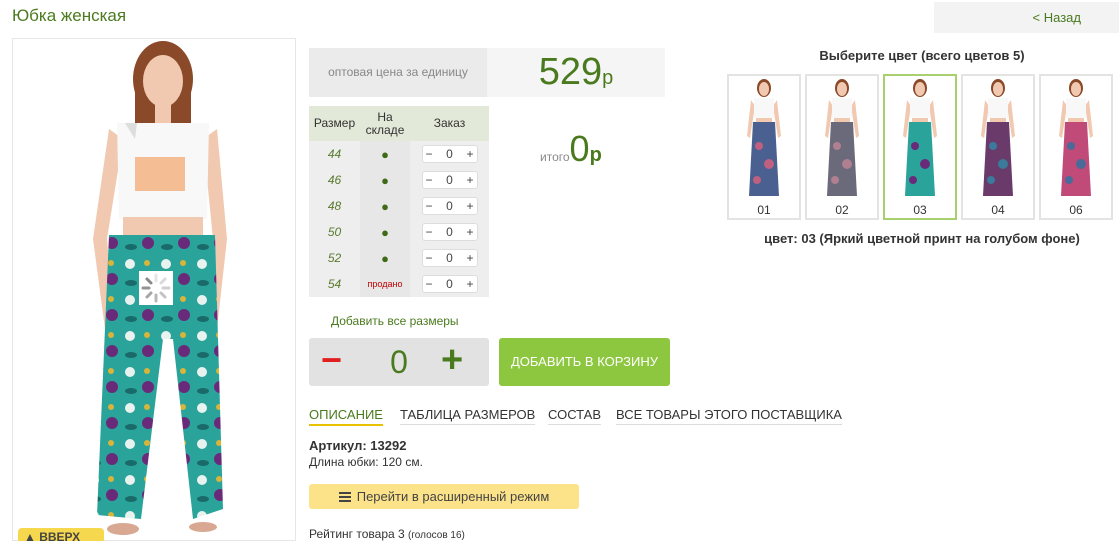  I want to click on add-to-cart-button: ДОБАВИТЬ В КОРЗИНУ, so click(584, 362).